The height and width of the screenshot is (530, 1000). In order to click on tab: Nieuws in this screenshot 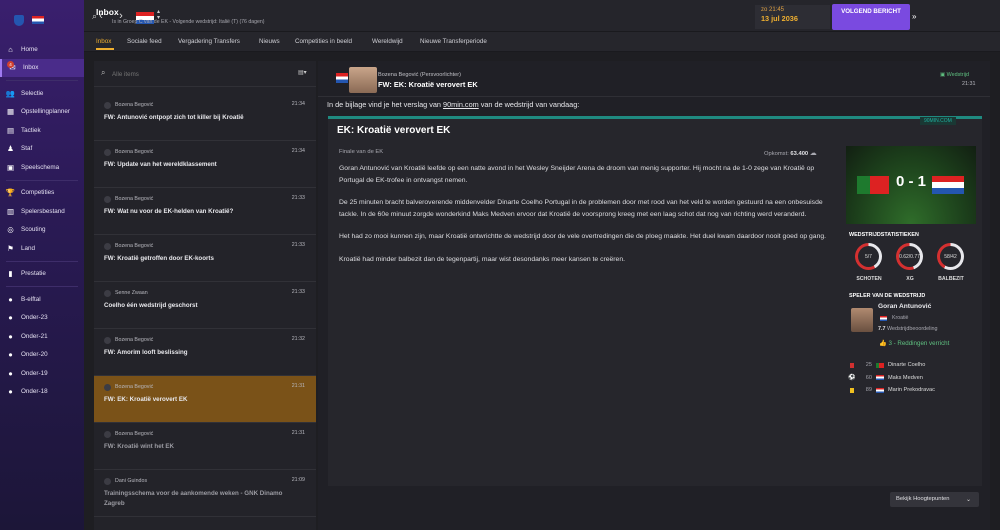, I will do `click(269, 41)`.